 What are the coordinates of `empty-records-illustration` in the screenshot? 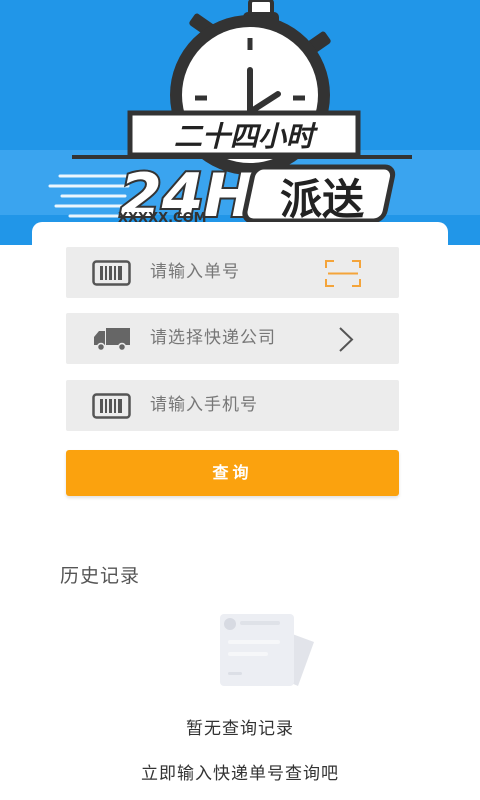 It's located at (267, 650).